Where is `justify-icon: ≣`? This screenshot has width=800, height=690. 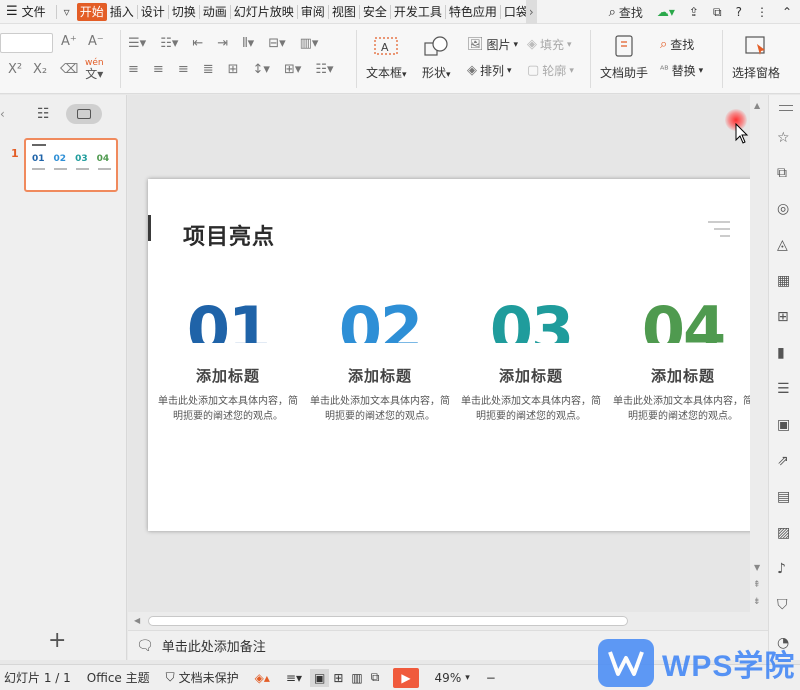 justify-icon: ≣ is located at coordinates (208, 69).